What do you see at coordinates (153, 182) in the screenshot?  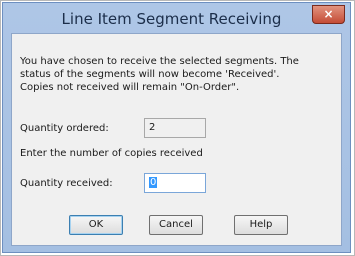 I see `quantity-received-value: 0` at bounding box center [153, 182].